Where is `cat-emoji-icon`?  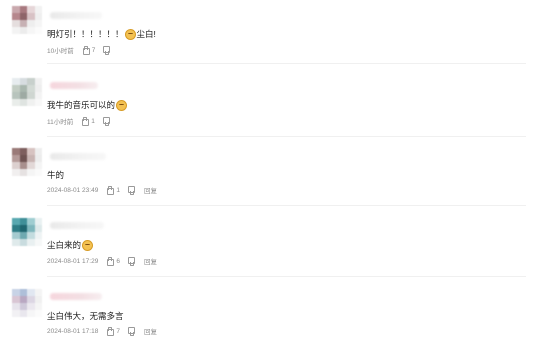
cat-emoji-icon is located at coordinates (88, 245).